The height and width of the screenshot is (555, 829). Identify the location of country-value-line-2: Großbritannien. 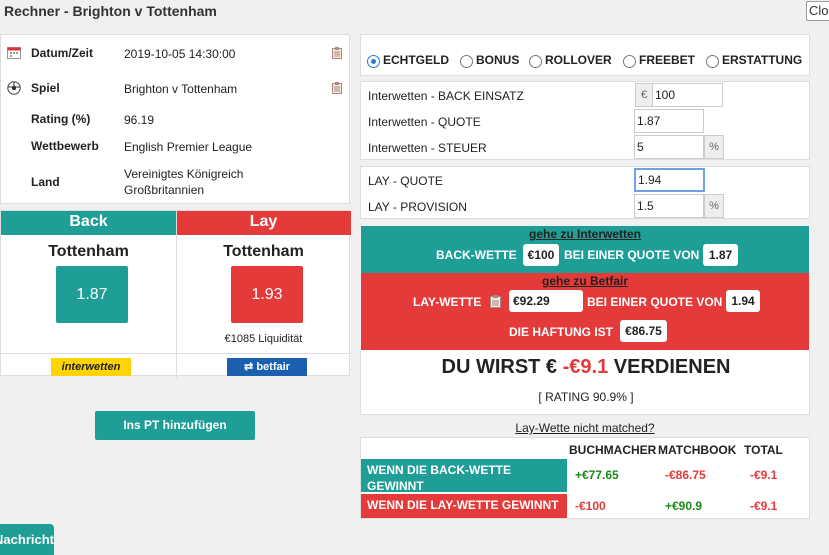
(164, 190).